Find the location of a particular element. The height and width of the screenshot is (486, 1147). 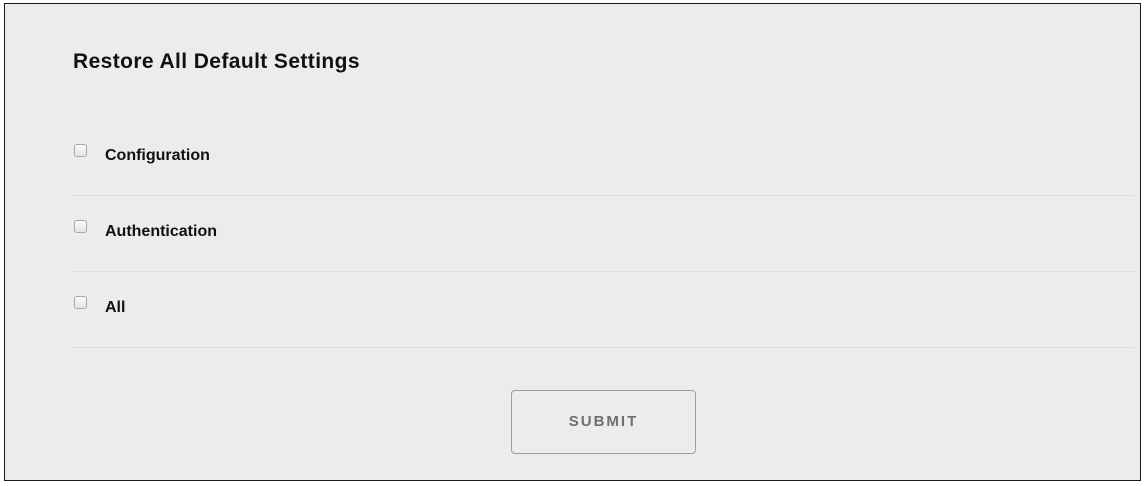

option-row-configuration: Configuration is located at coordinates (603, 158).